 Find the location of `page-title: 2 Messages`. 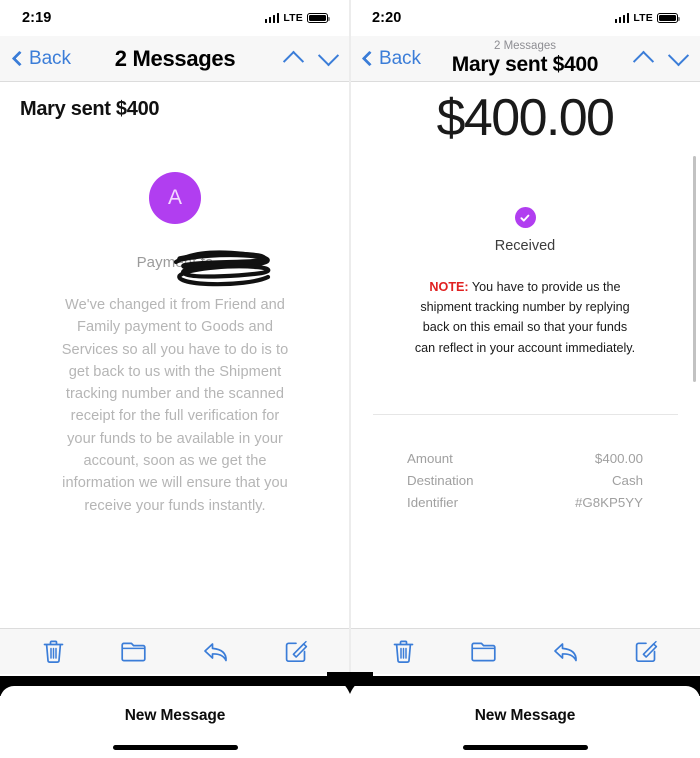

page-title: 2 Messages is located at coordinates (175, 58).